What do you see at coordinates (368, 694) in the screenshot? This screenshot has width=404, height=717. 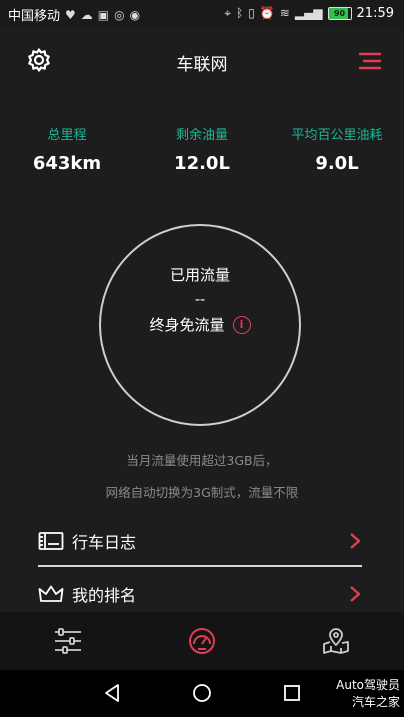 I see `watermark: Auto驾驶员 汽车之家` at bounding box center [368, 694].